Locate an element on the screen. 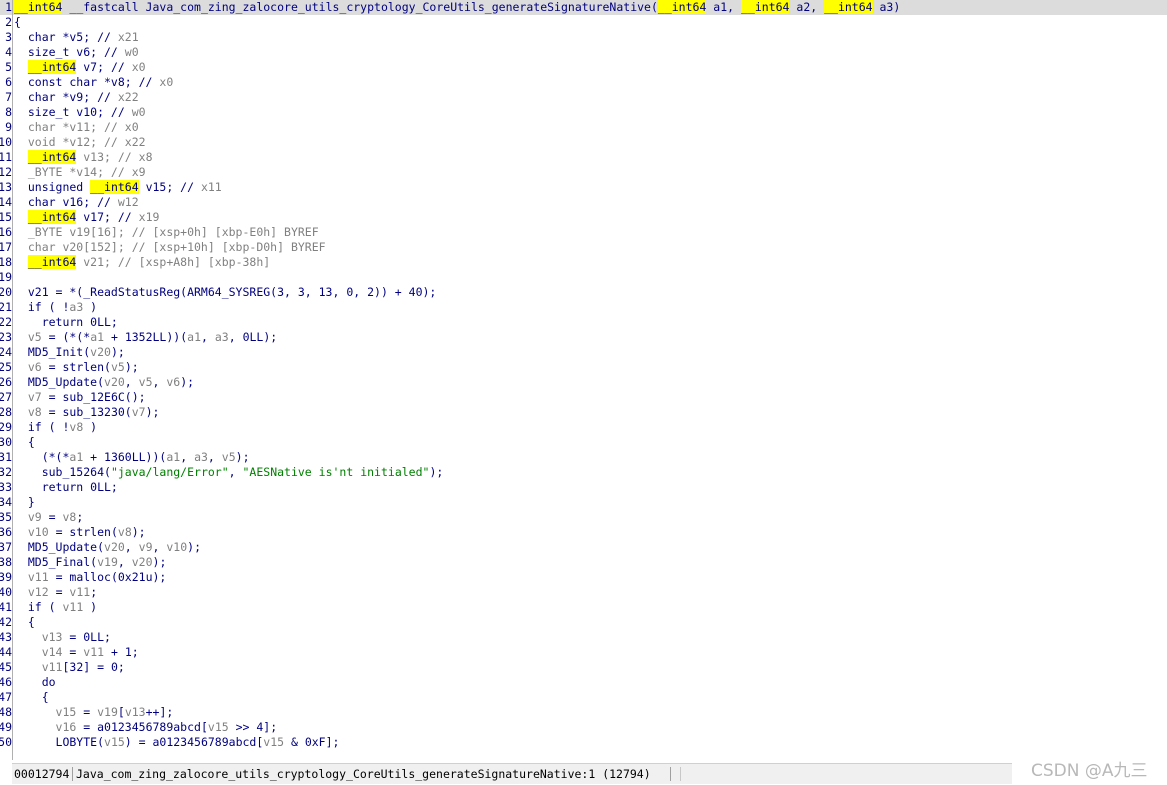 The height and width of the screenshot is (785, 1167). code-text: (*(*a1 + 1360LL))(a1, a3, v5); is located at coordinates (132, 457).